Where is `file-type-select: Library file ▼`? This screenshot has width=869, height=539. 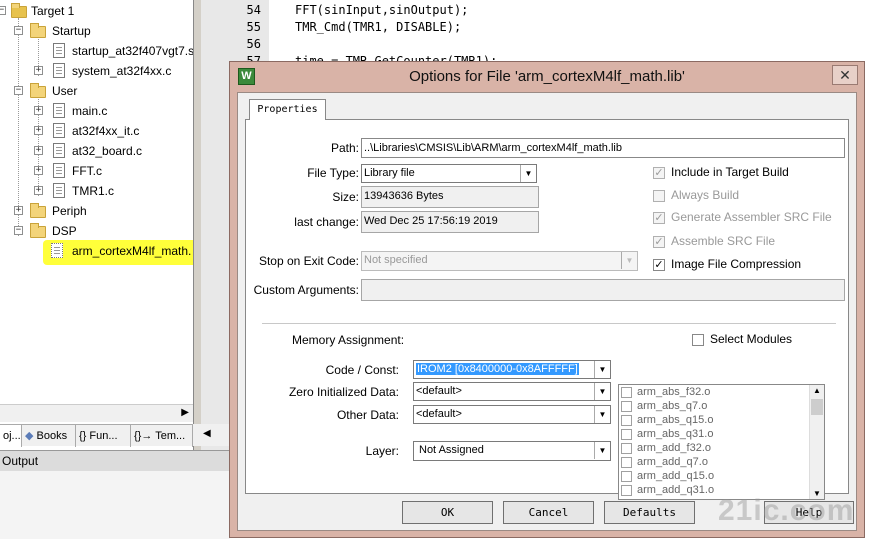 file-type-select: Library file ▼ is located at coordinates (449, 173).